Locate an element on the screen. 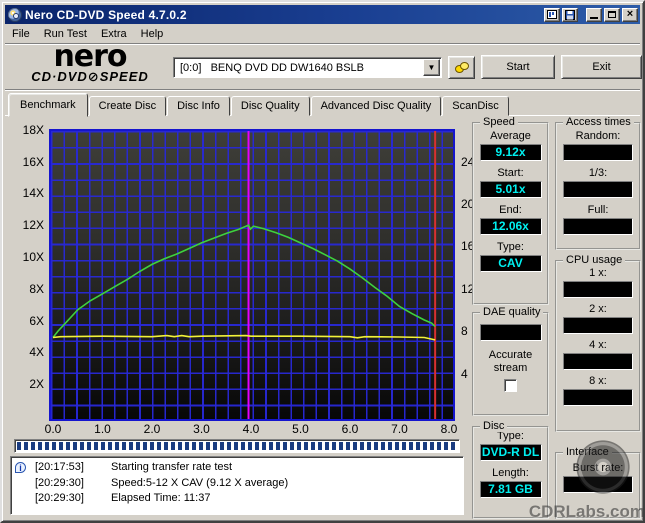  cpu-4x-label: 4 x: is located at coordinates (598, 345).